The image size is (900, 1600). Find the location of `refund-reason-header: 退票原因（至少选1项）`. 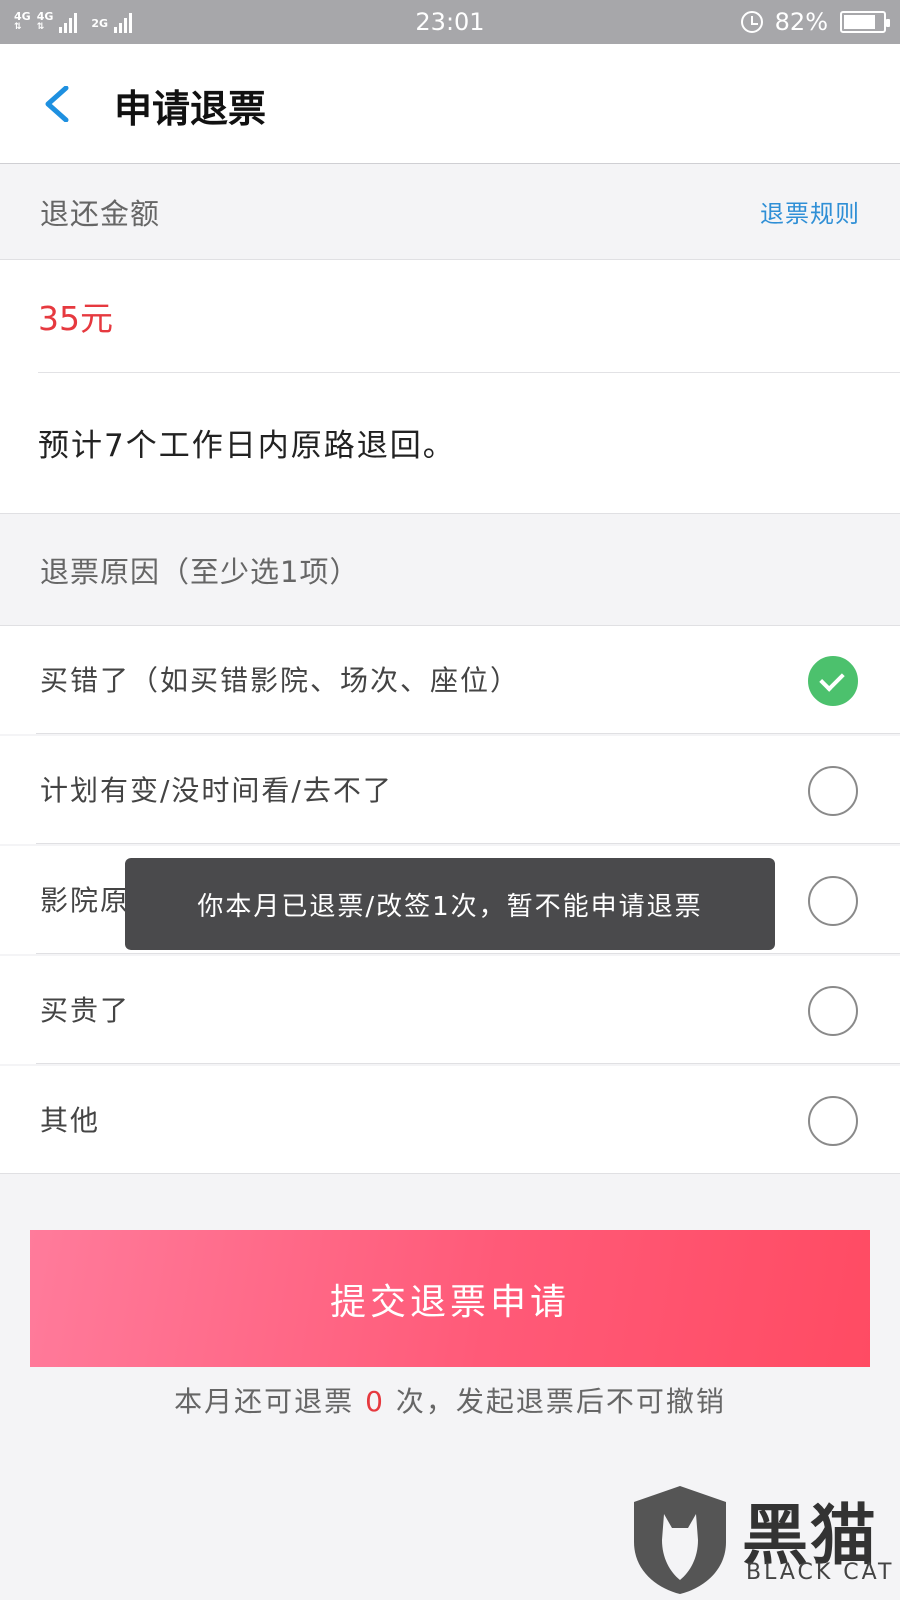

refund-reason-header: 退票原因（至少选1项） is located at coordinates (450, 570).